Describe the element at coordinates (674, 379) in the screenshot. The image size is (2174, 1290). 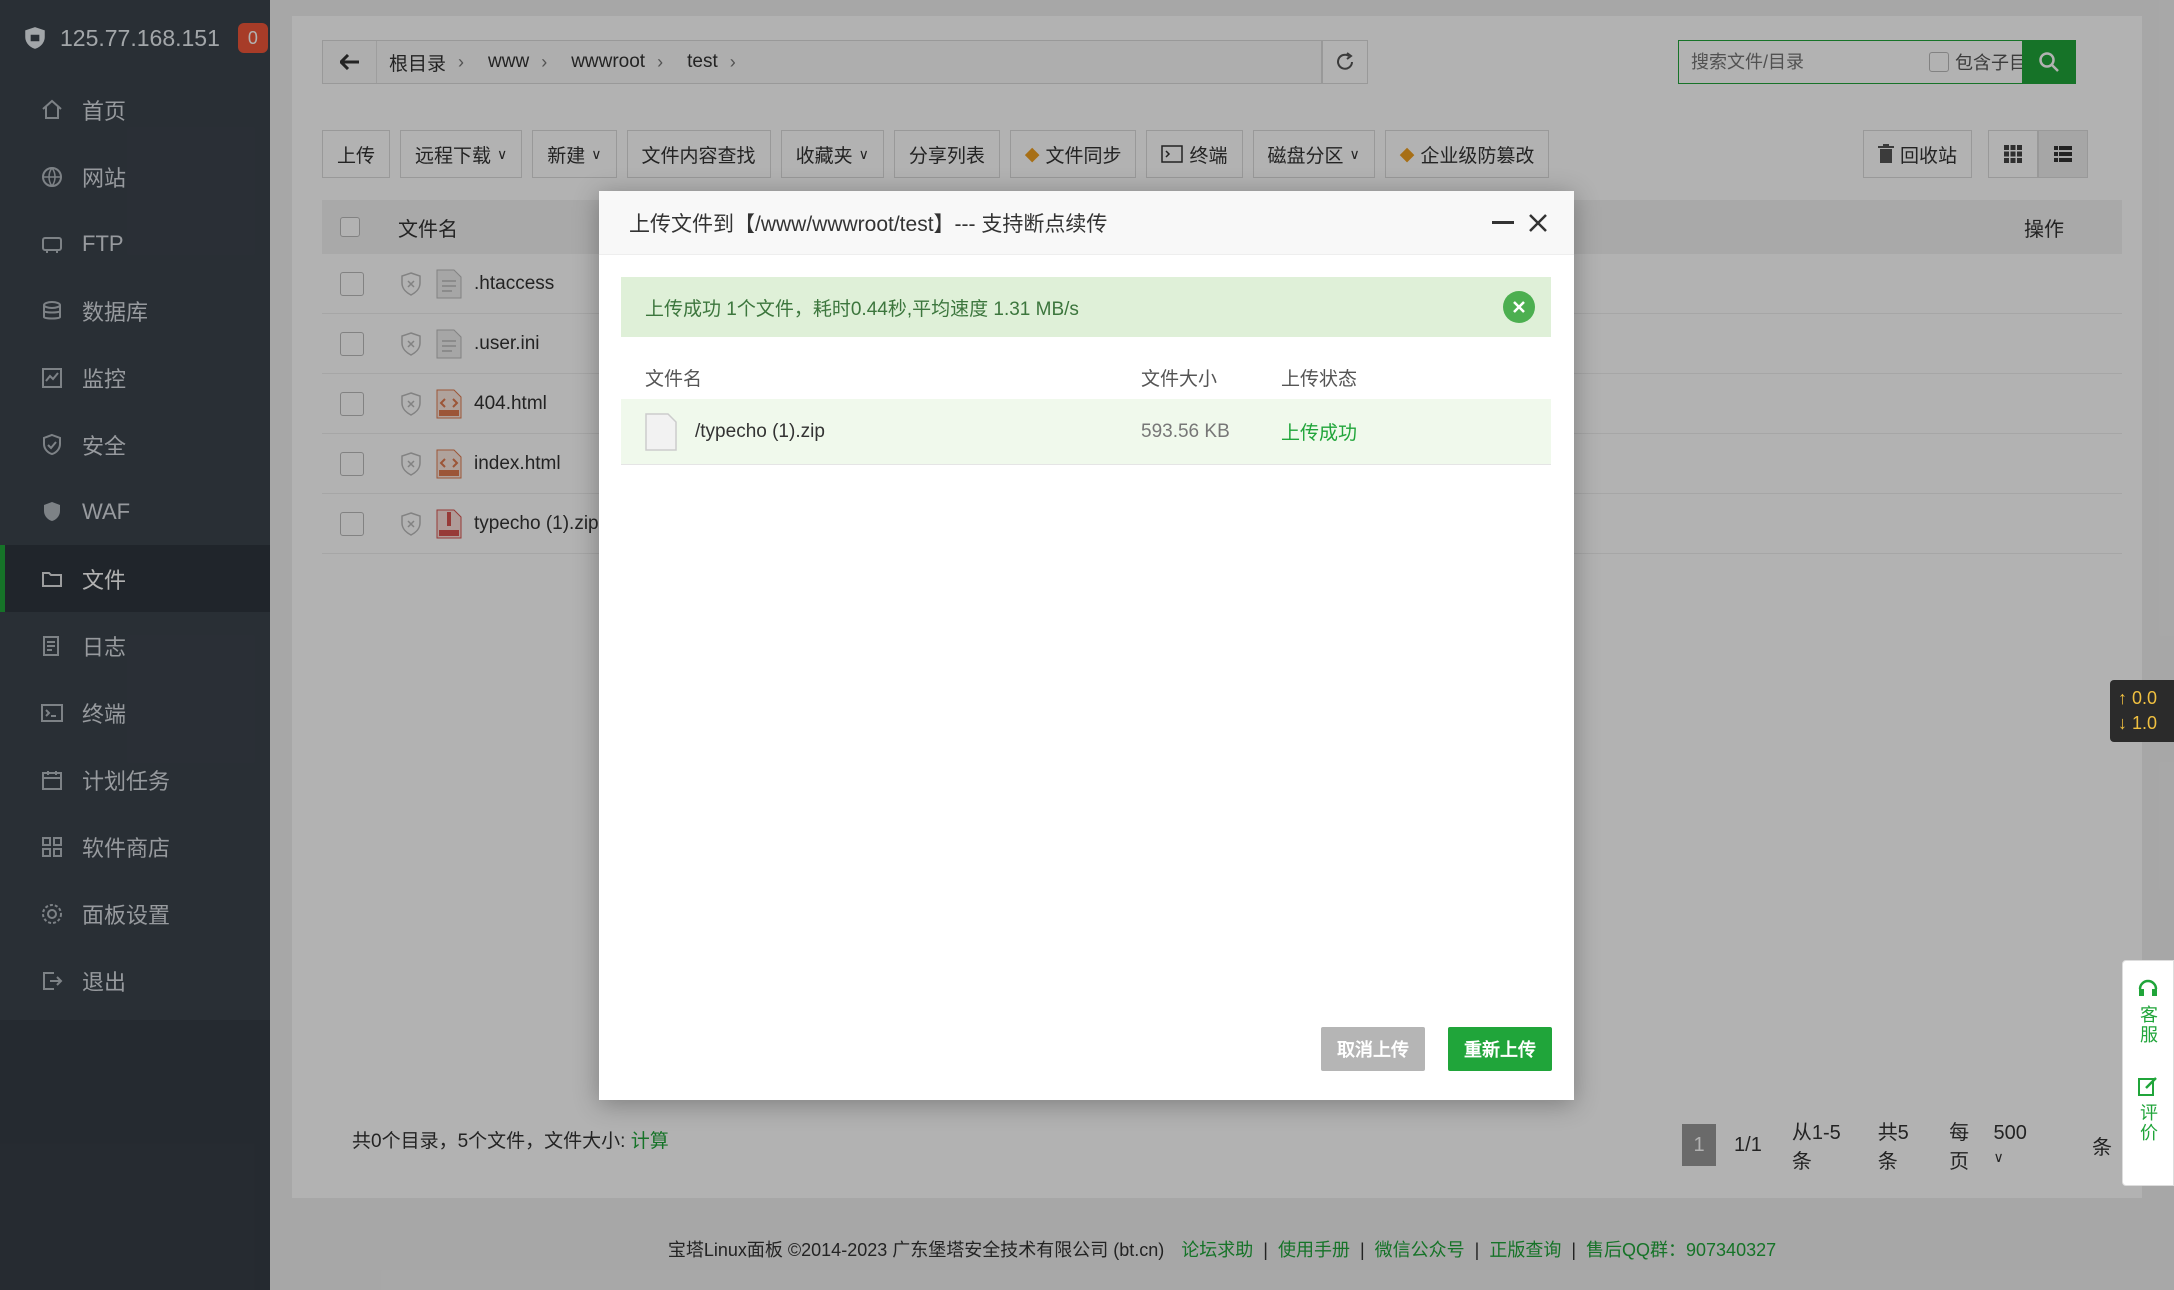
I see `upload-col-name: 文件名` at that location.